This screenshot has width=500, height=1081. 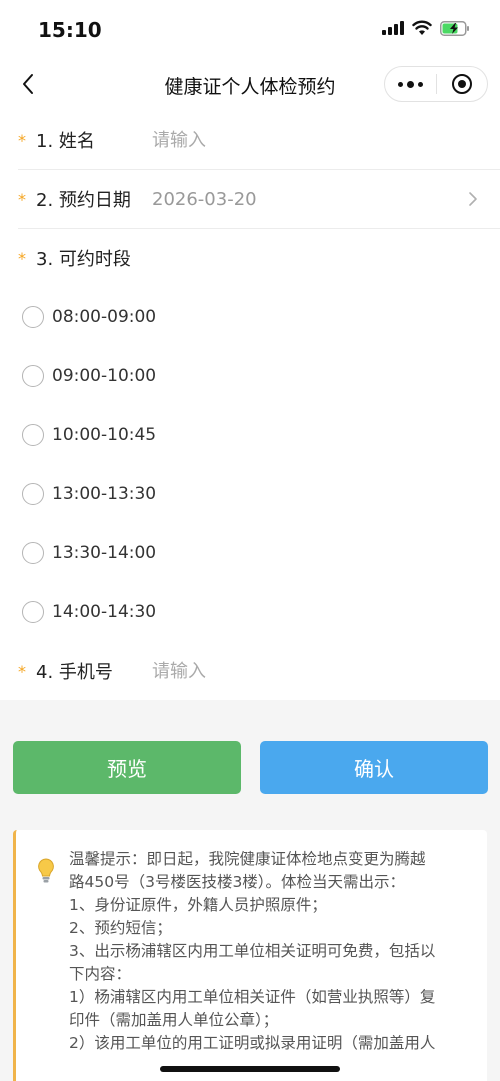 What do you see at coordinates (104, 376) in the screenshot?
I see `time-slot-label: 09:00-10:00` at bounding box center [104, 376].